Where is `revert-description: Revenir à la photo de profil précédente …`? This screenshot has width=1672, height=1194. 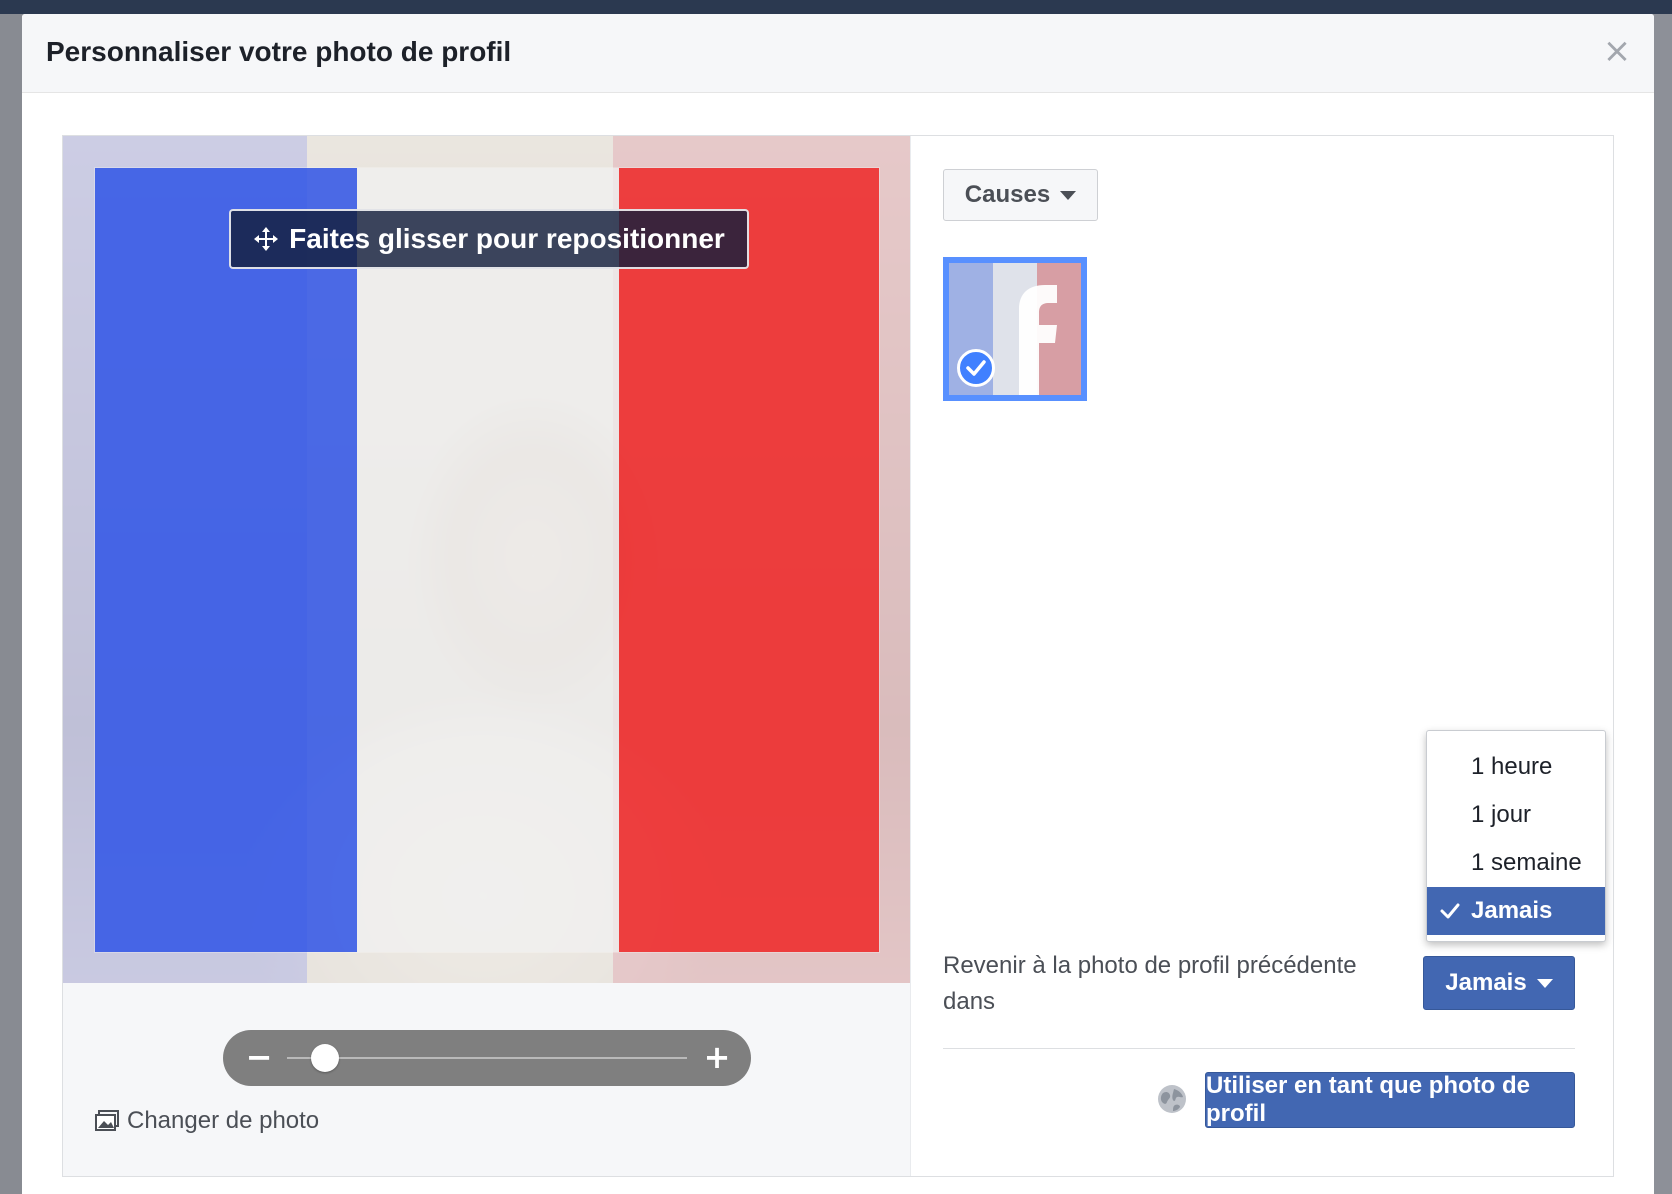
revert-description: Revenir à la photo de profil précédente … is located at coordinates (1150, 983).